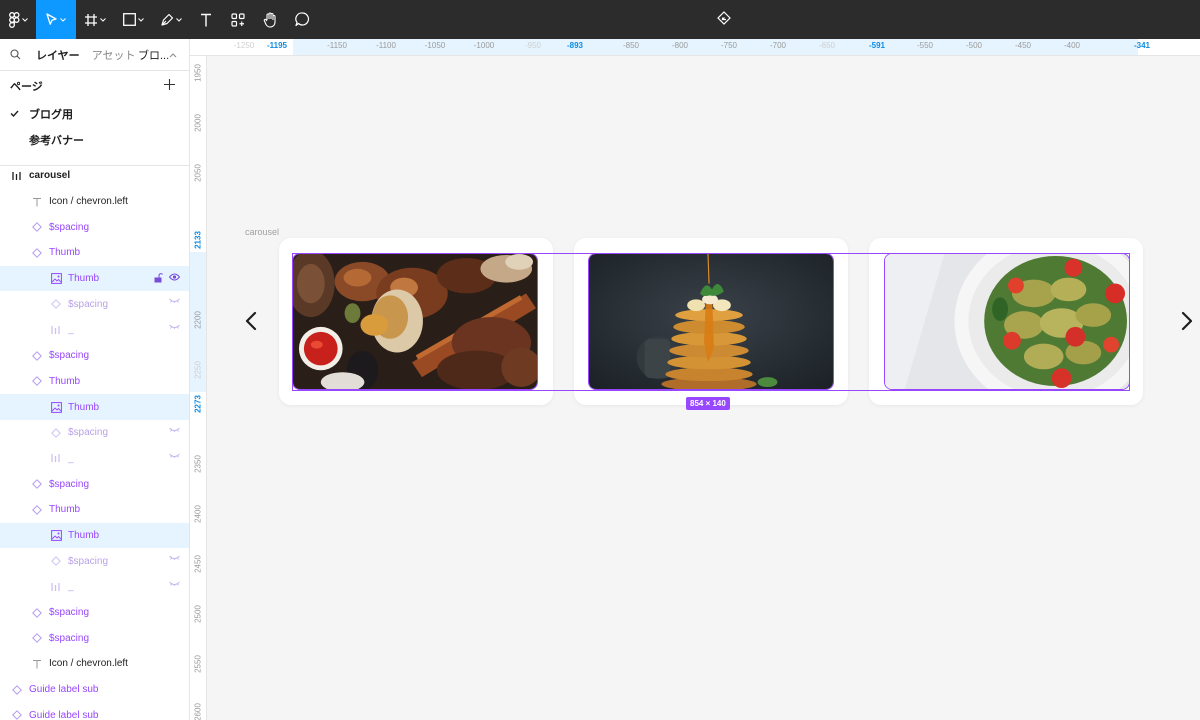 This screenshot has width=1200, height=720. What do you see at coordinates (533, 45) in the screenshot?
I see `ruler-tick-label: -950` at bounding box center [533, 45].